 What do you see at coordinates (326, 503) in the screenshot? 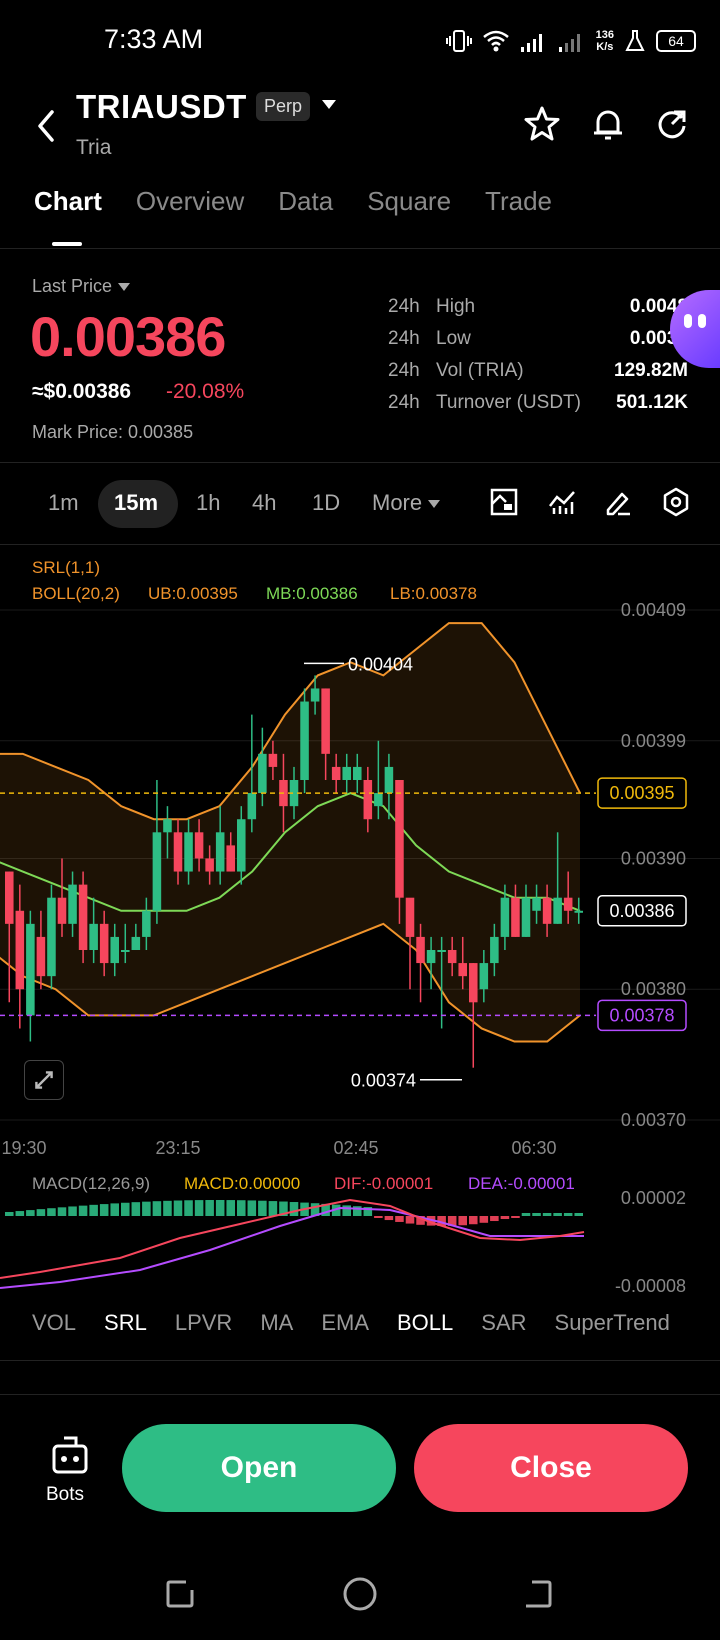
I see `timeframe-1d: 1D` at bounding box center [326, 503].